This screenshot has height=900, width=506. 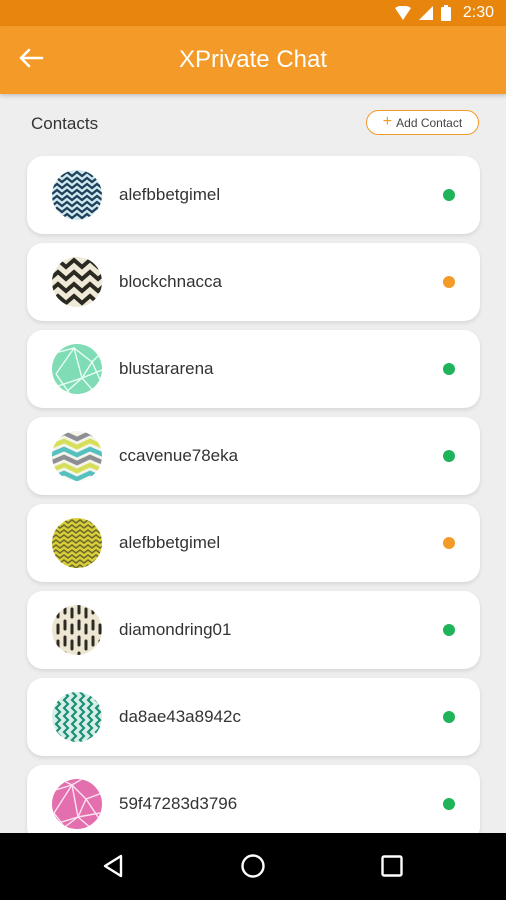 I want to click on app-title: XPrivate Chat, so click(x=253, y=59).